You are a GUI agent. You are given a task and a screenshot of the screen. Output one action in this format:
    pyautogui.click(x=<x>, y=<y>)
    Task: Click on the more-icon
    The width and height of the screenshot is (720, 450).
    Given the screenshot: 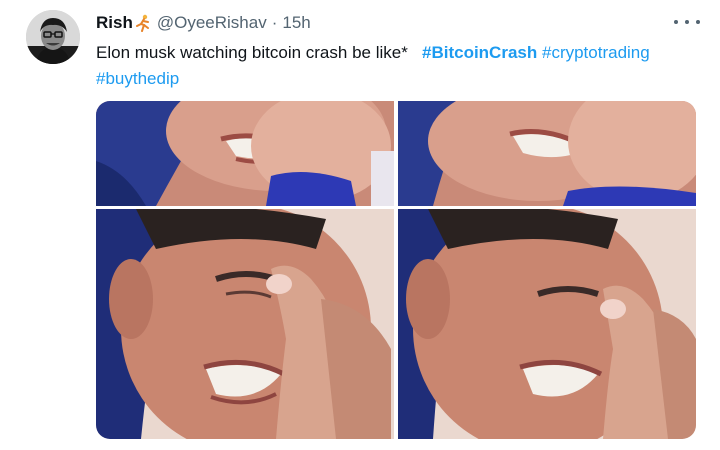 What is the action you would take?
    pyautogui.click(x=687, y=22)
    